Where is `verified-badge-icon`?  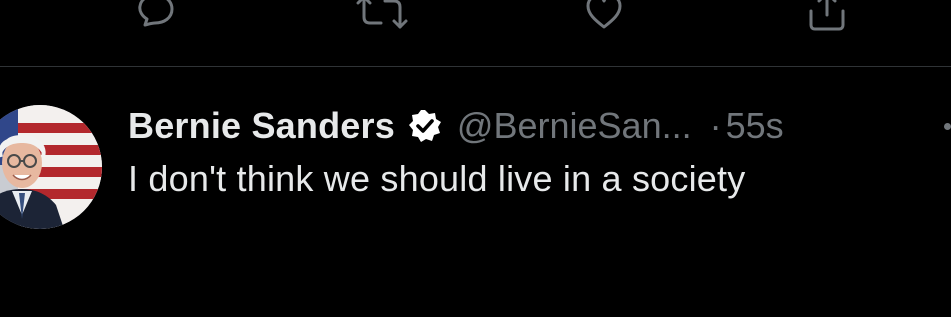
verified-badge-icon is located at coordinates (425, 126).